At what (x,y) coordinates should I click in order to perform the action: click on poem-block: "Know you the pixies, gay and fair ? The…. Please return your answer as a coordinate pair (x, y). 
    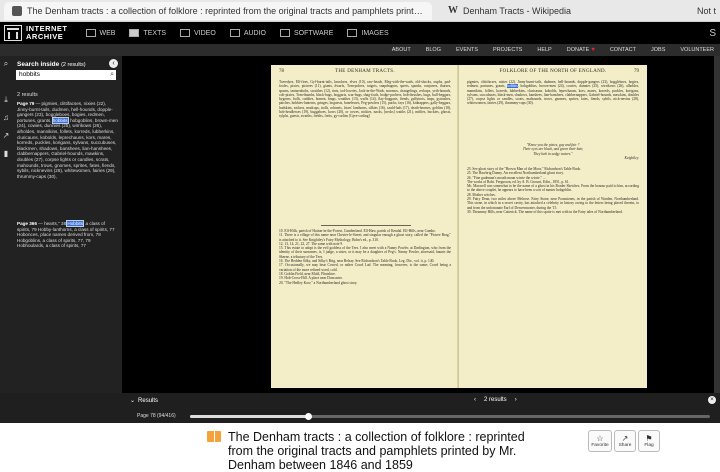
    Looking at the image, I should click on (580, 151).